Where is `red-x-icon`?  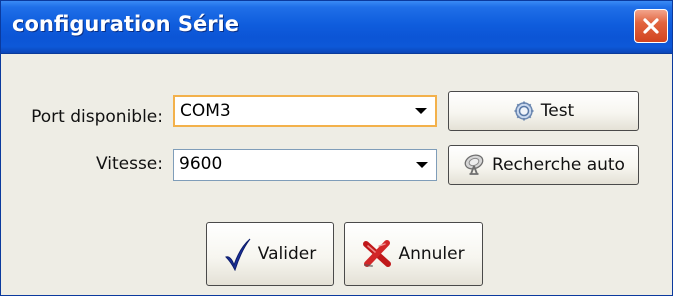 red-x-icon is located at coordinates (377, 254).